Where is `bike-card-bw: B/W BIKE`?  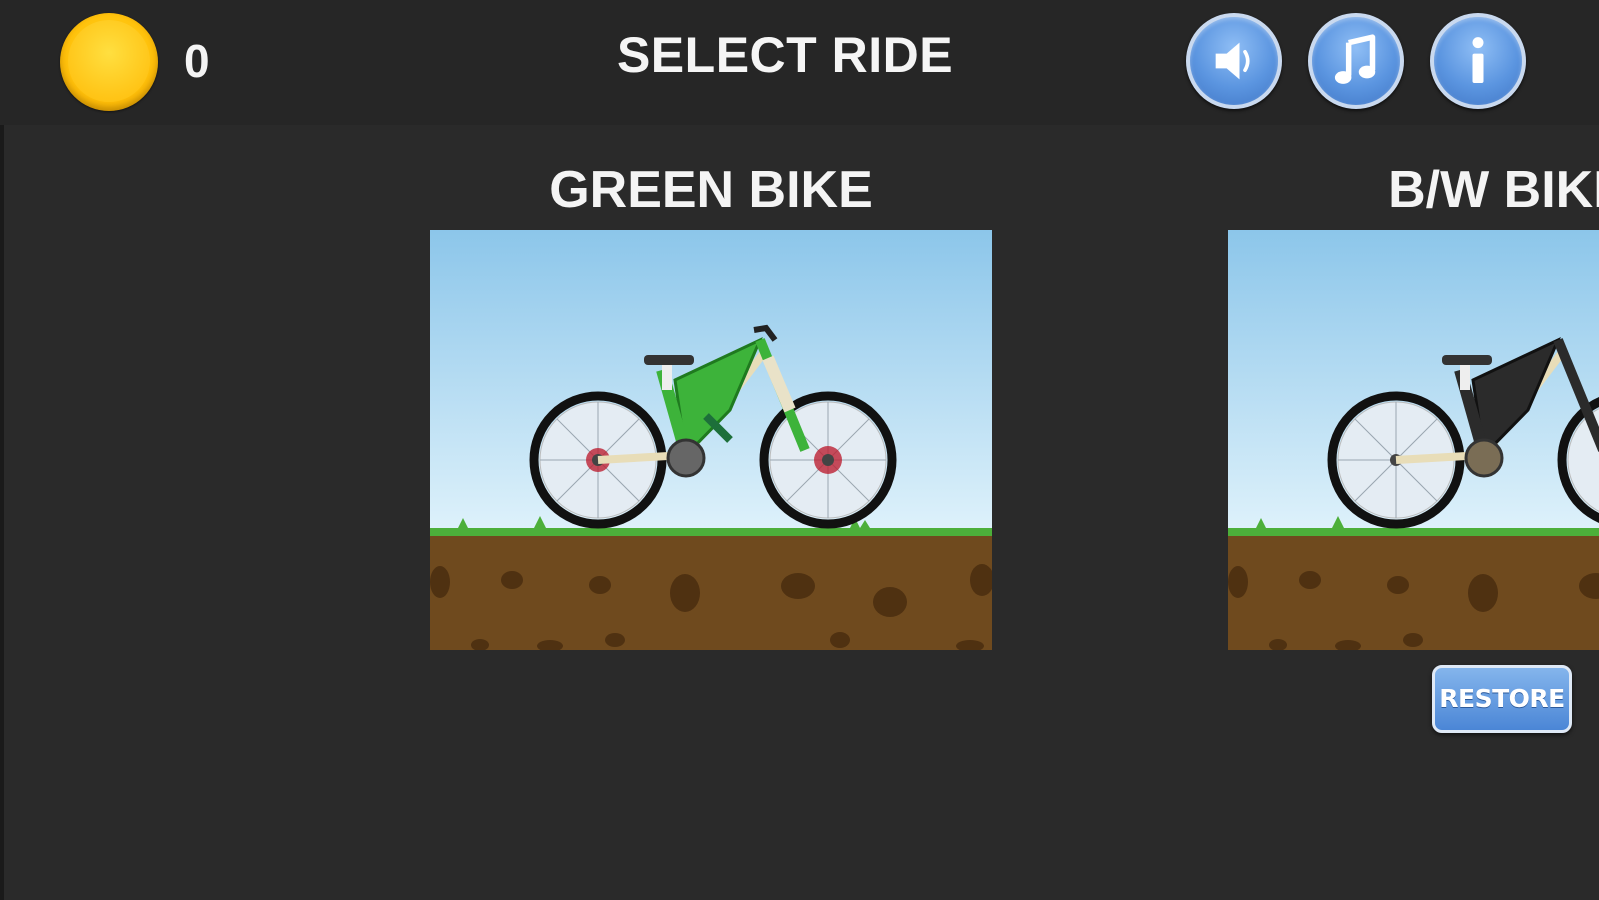 bike-card-bw: B/W BIKE is located at coordinates (1413, 405).